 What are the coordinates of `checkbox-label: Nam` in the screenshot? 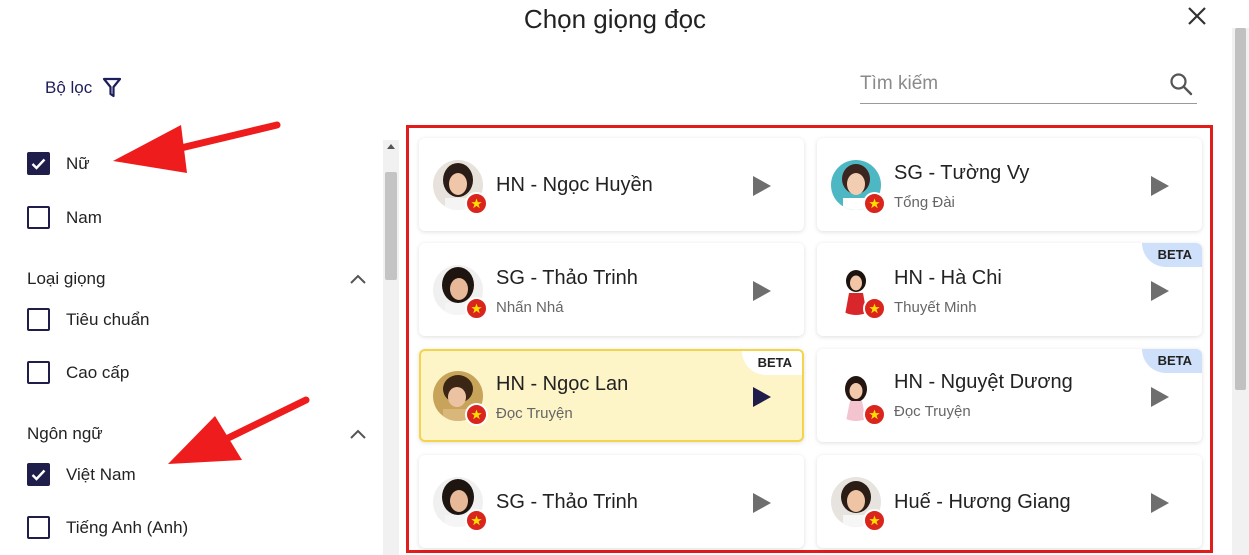 It's located at (84, 217).